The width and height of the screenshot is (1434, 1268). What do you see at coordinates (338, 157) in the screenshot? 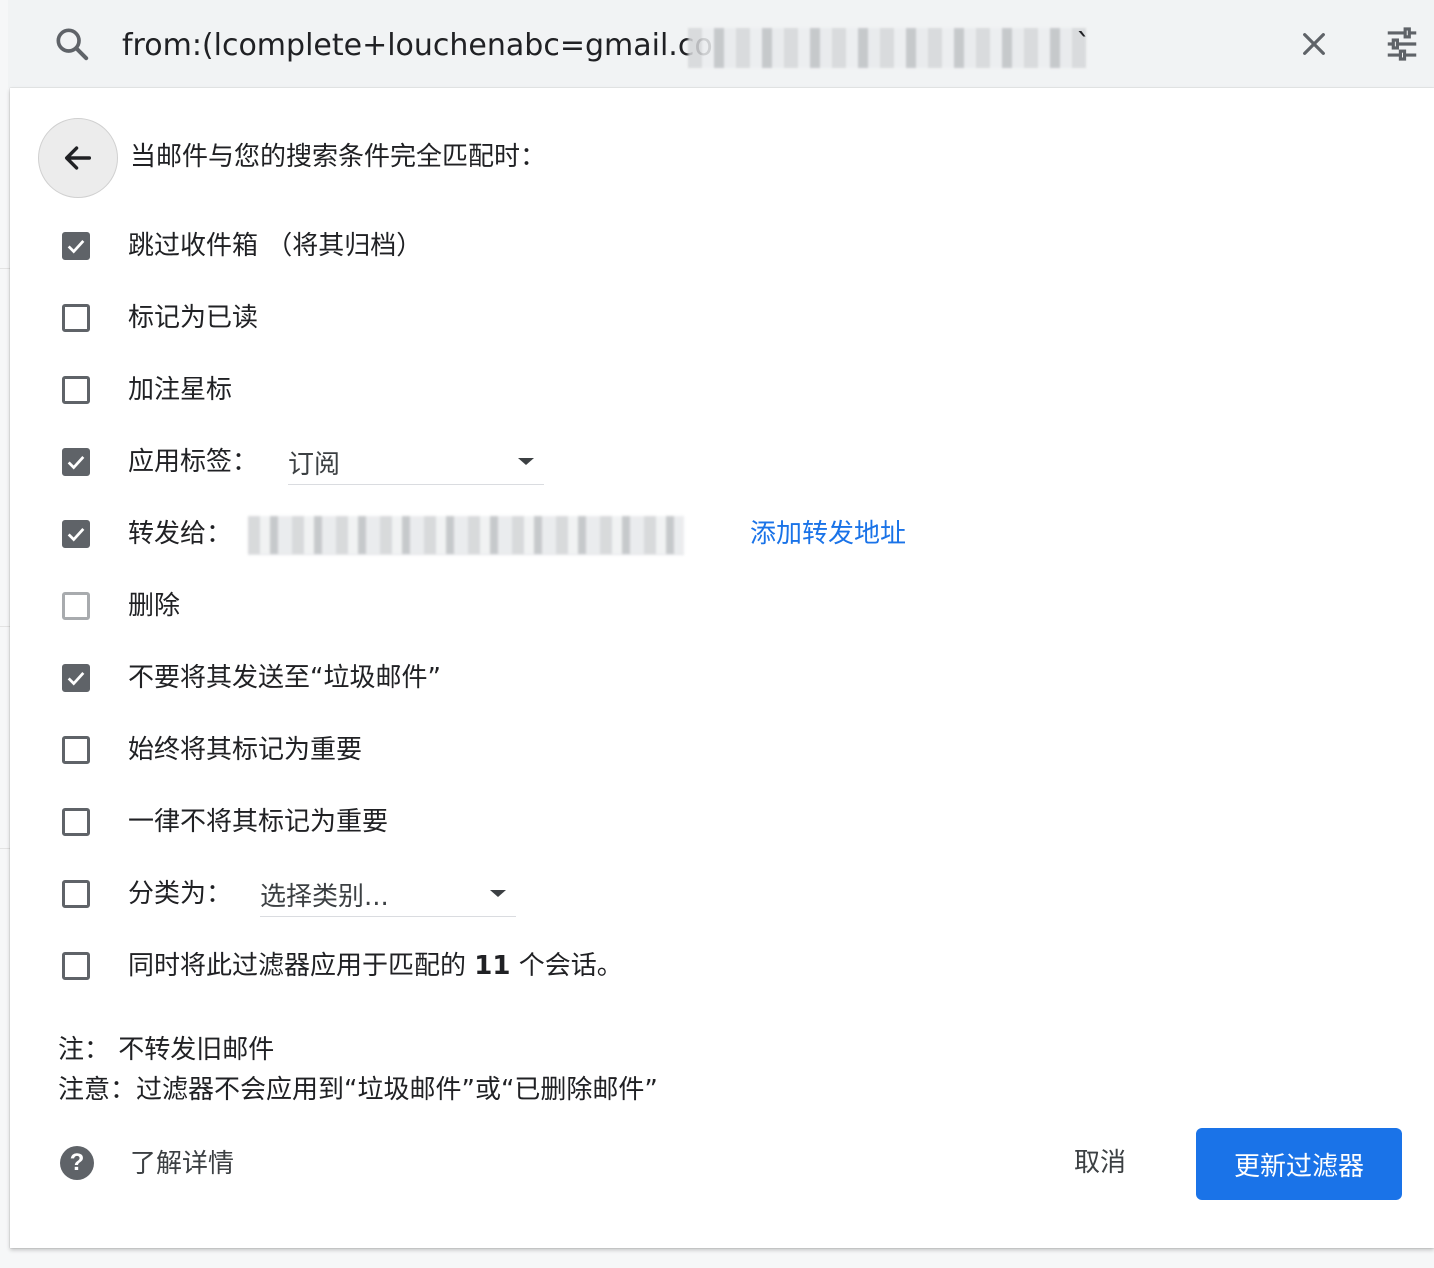
I see `panel-header: 当邮件与您的搜索条件完全匹配时：` at bounding box center [338, 157].